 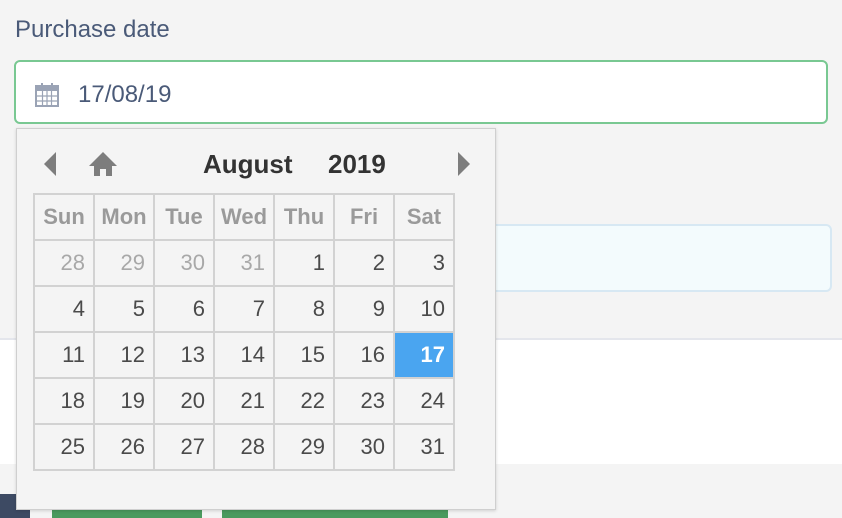 I want to click on right-arrow-icon, so click(x=463, y=164).